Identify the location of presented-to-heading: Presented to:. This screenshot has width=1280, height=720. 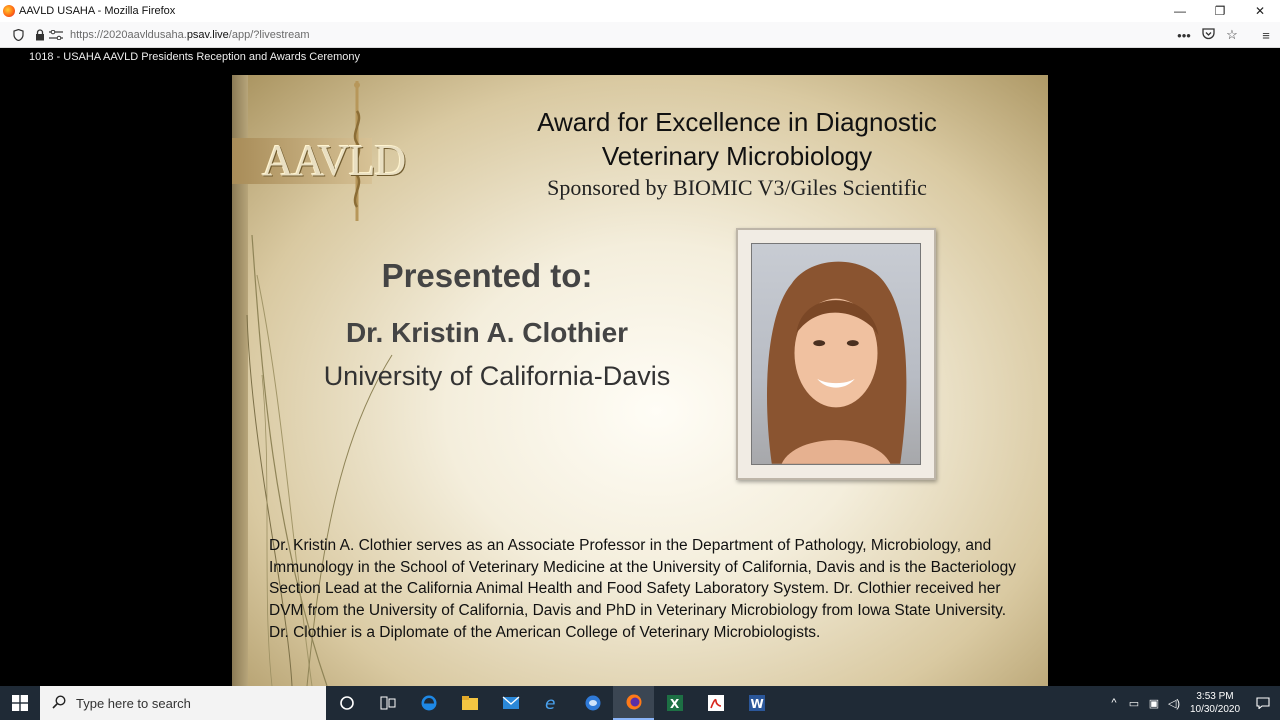
(487, 275).